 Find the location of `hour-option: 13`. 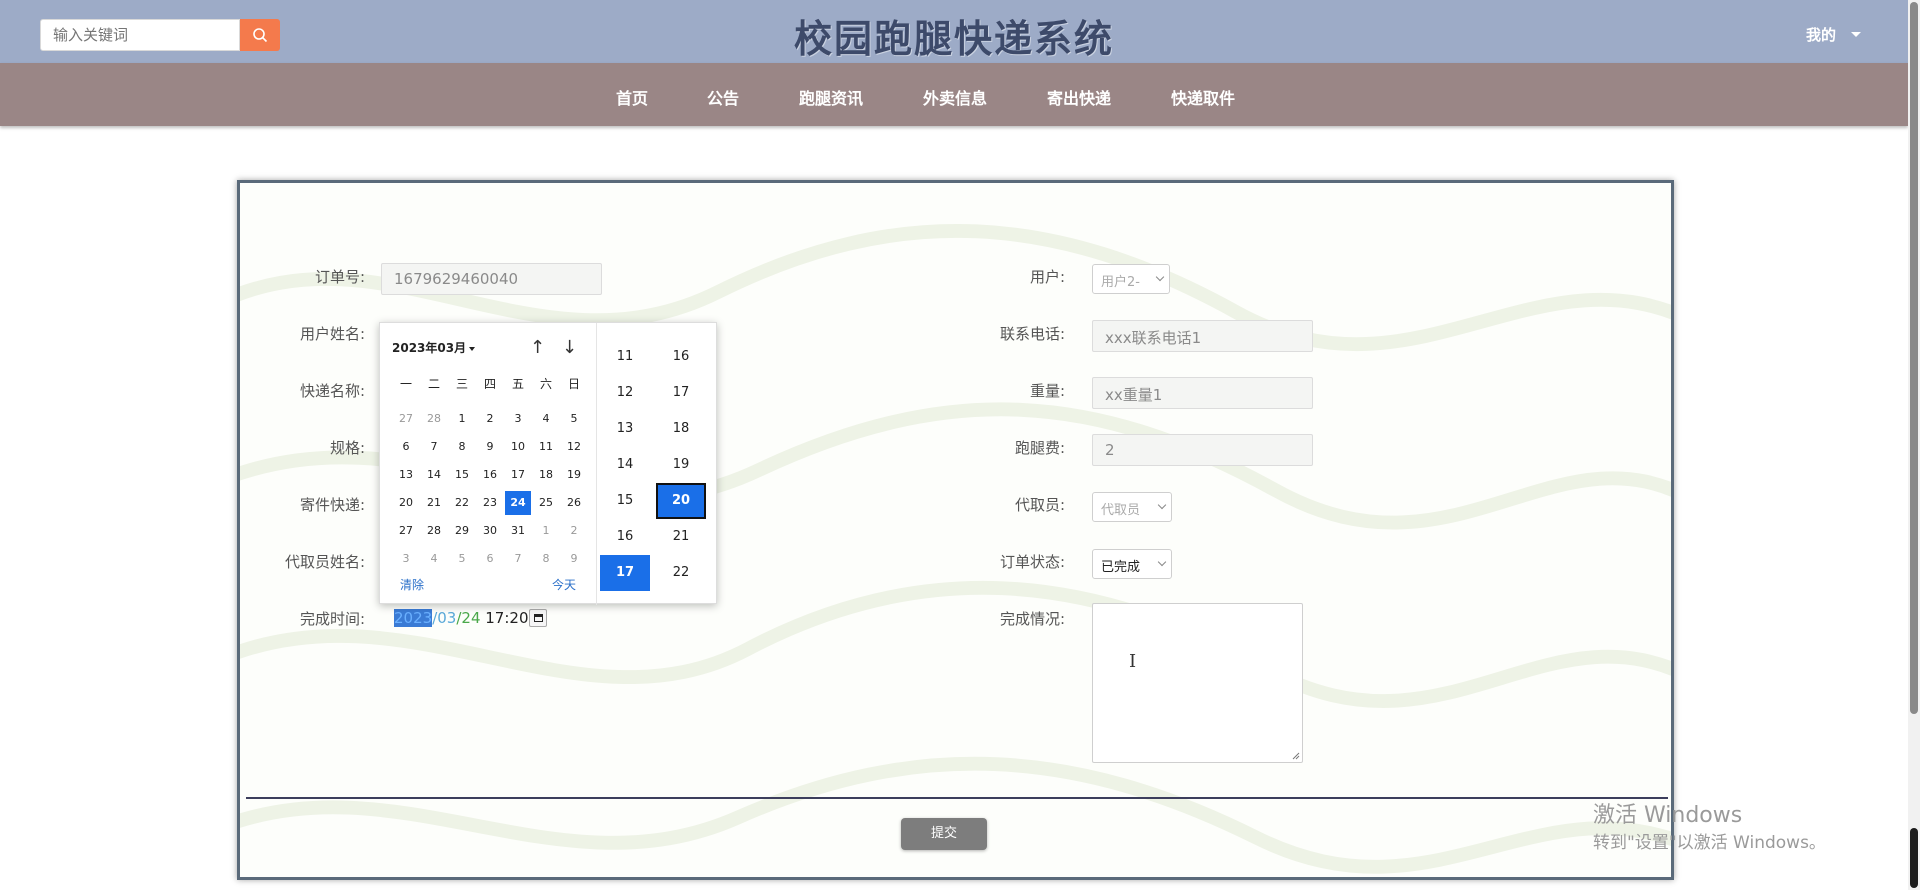

hour-option: 13 is located at coordinates (625, 429).